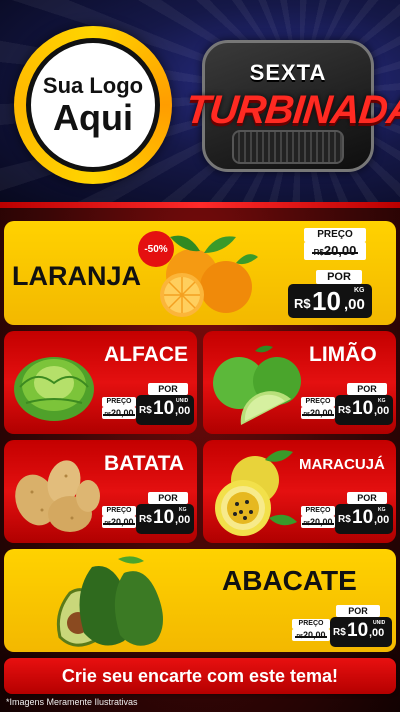 The image size is (400, 712). I want to click on product-name: ALFACE, so click(146, 354).